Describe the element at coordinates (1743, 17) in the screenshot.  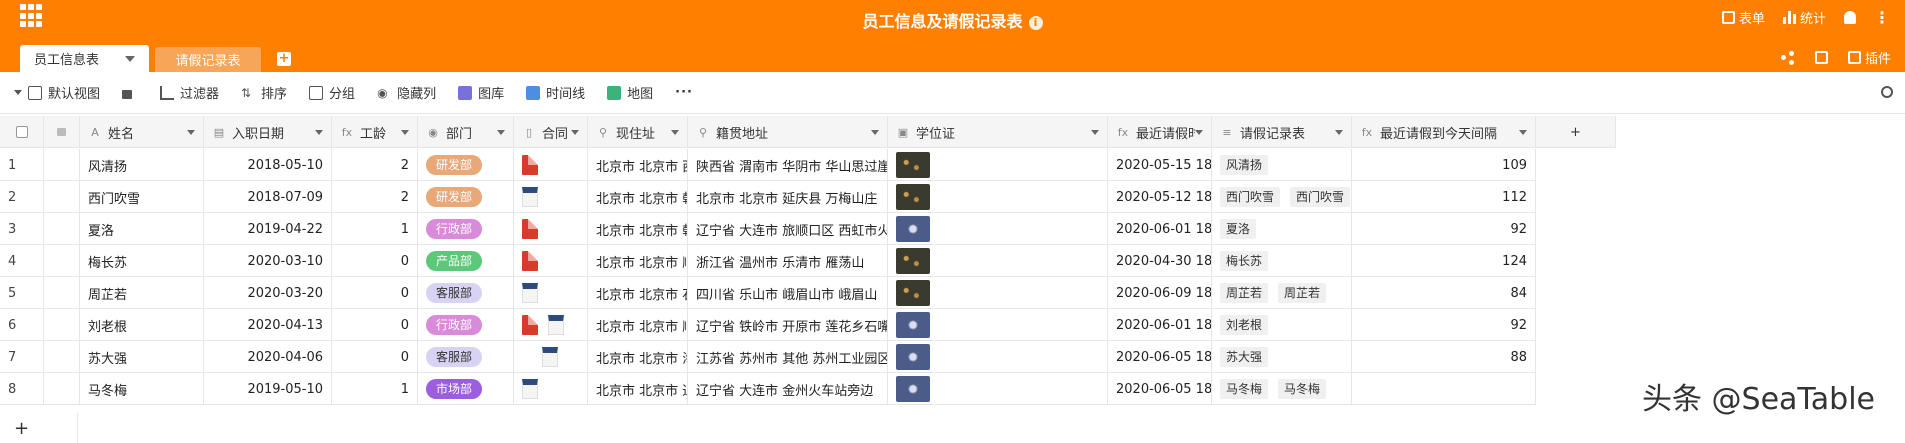
I see `form-button: 表单` at that location.